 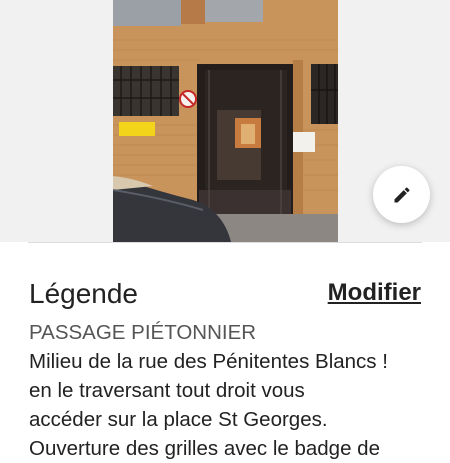 I want to click on caption-line: en le traversant tout droit vous, so click(x=167, y=390).